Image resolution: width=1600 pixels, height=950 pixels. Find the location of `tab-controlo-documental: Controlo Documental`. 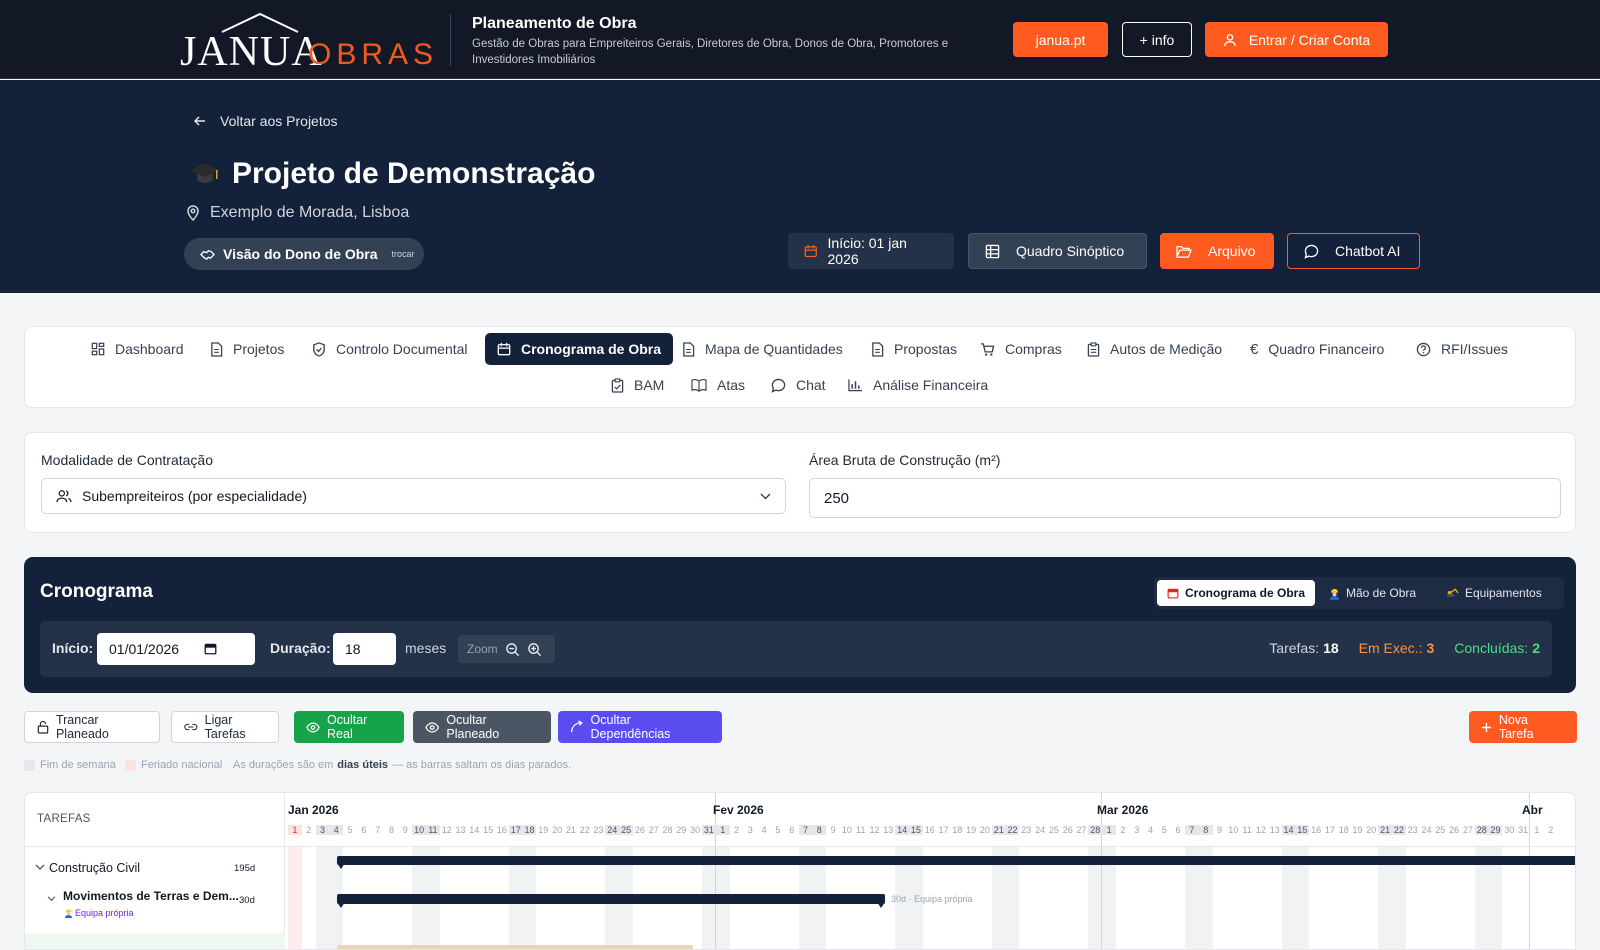

tab-controlo-documental: Controlo Documental is located at coordinates (390, 349).